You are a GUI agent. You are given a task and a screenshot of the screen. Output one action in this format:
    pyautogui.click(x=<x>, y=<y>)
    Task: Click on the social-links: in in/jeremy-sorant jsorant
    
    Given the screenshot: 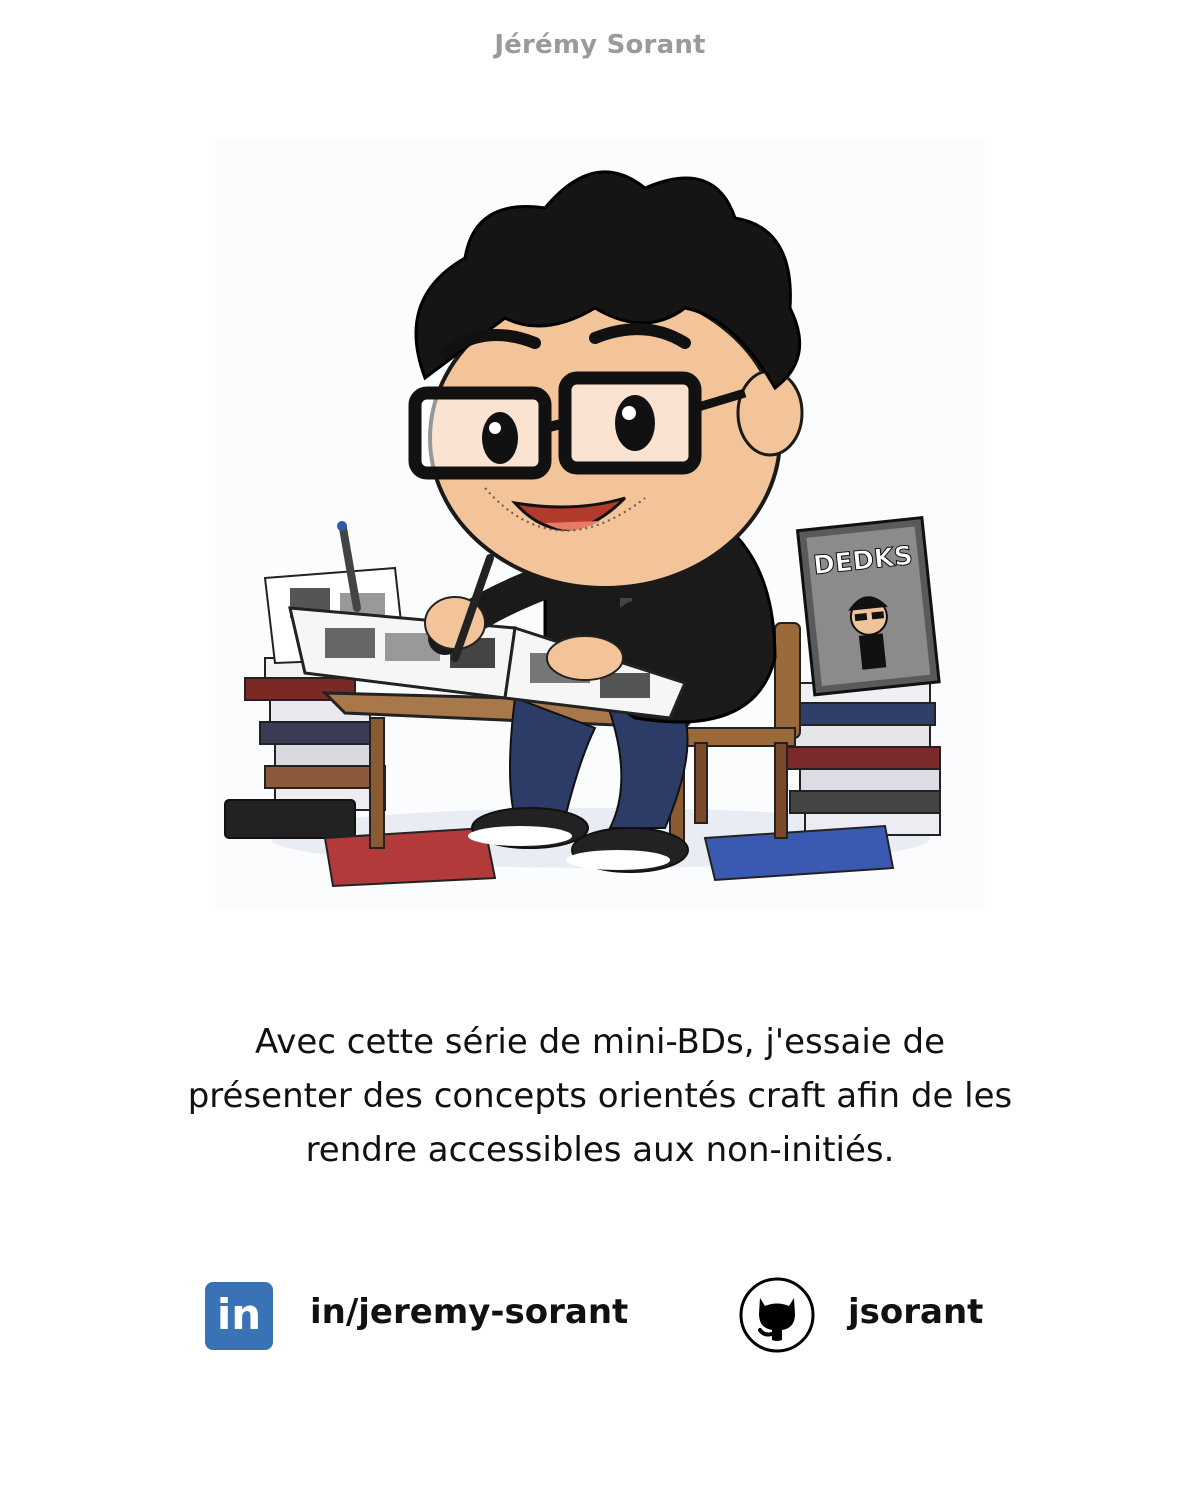 What is the action you would take?
    pyautogui.click(x=600, y=1316)
    